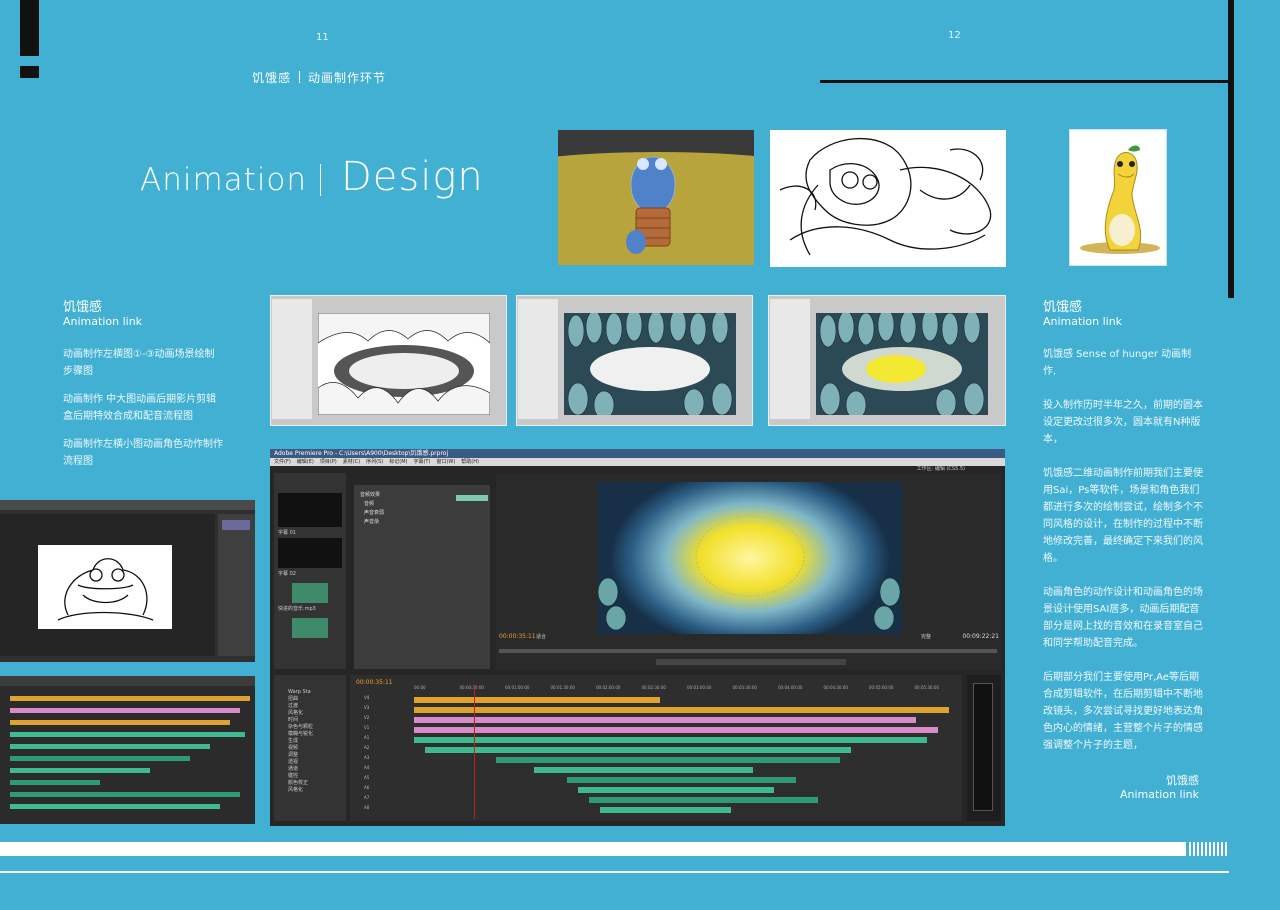 Image resolution: width=1280 pixels, height=910 pixels. What do you see at coordinates (748, 651) in the screenshot?
I see `program-scrub-bar` at bounding box center [748, 651].